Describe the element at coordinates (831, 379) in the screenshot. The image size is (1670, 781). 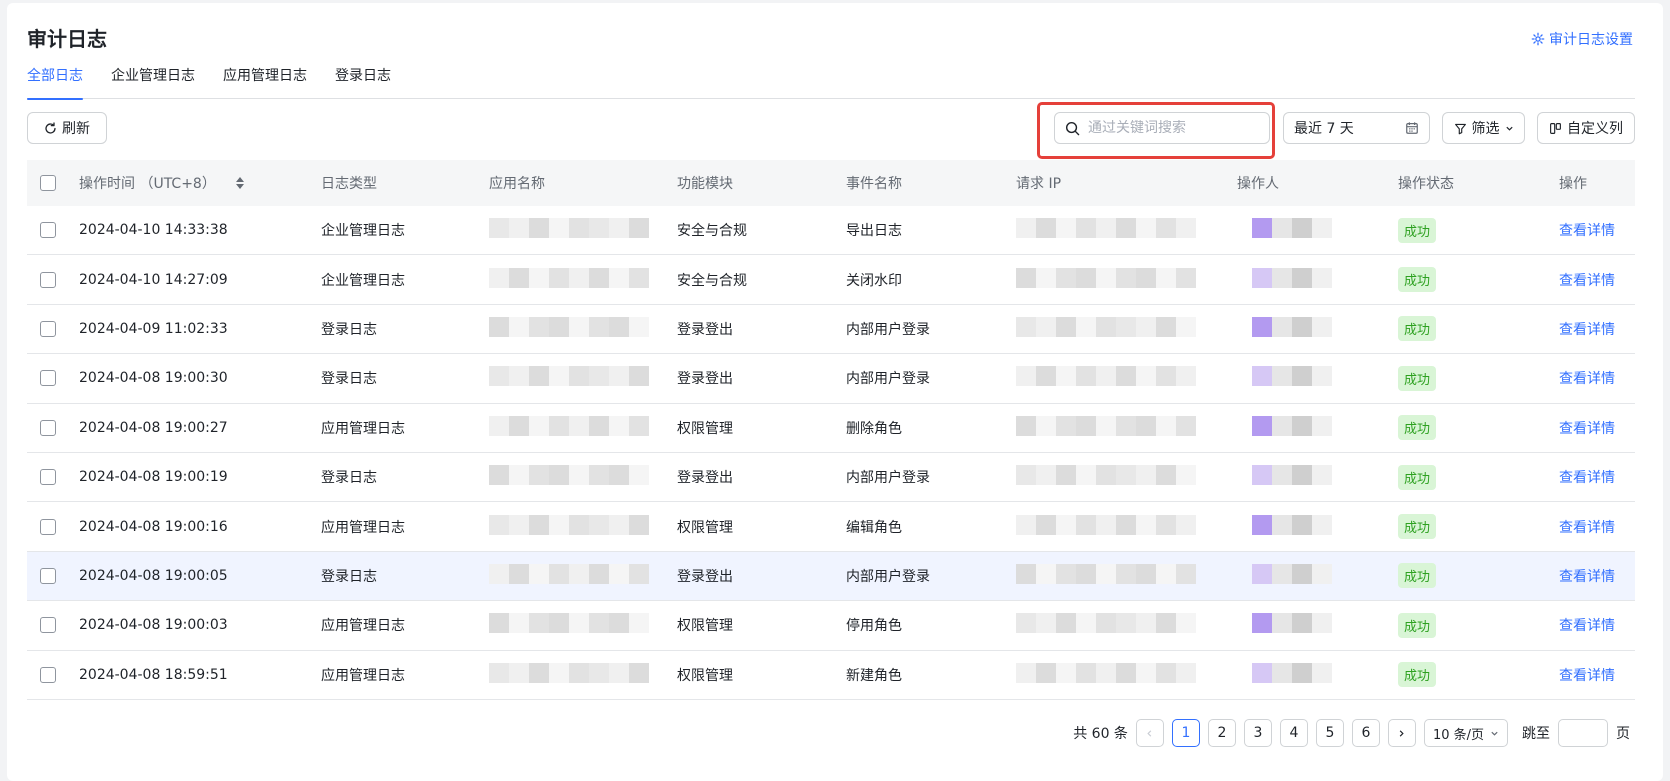
I see `table-row: 2024-04-08 19:00:30 登录日志 登录登出 内部用户登录 成功 查看详情` at that location.